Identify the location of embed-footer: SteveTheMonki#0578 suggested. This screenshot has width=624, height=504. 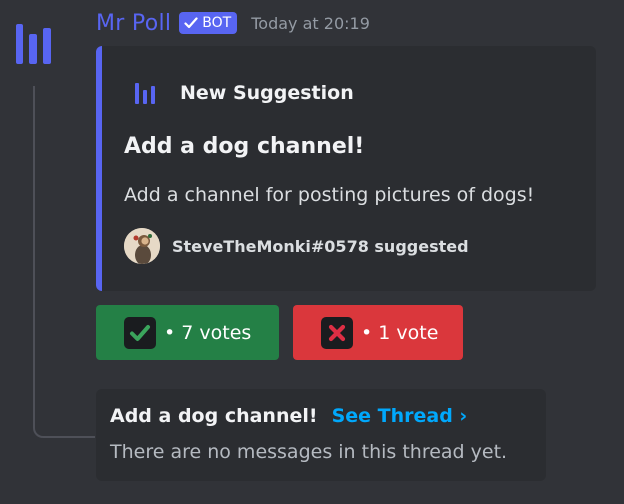
(296, 246).